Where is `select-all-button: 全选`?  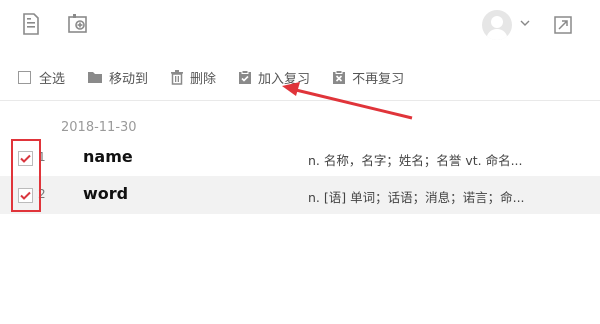
select-all-button: 全选 is located at coordinates (41, 77).